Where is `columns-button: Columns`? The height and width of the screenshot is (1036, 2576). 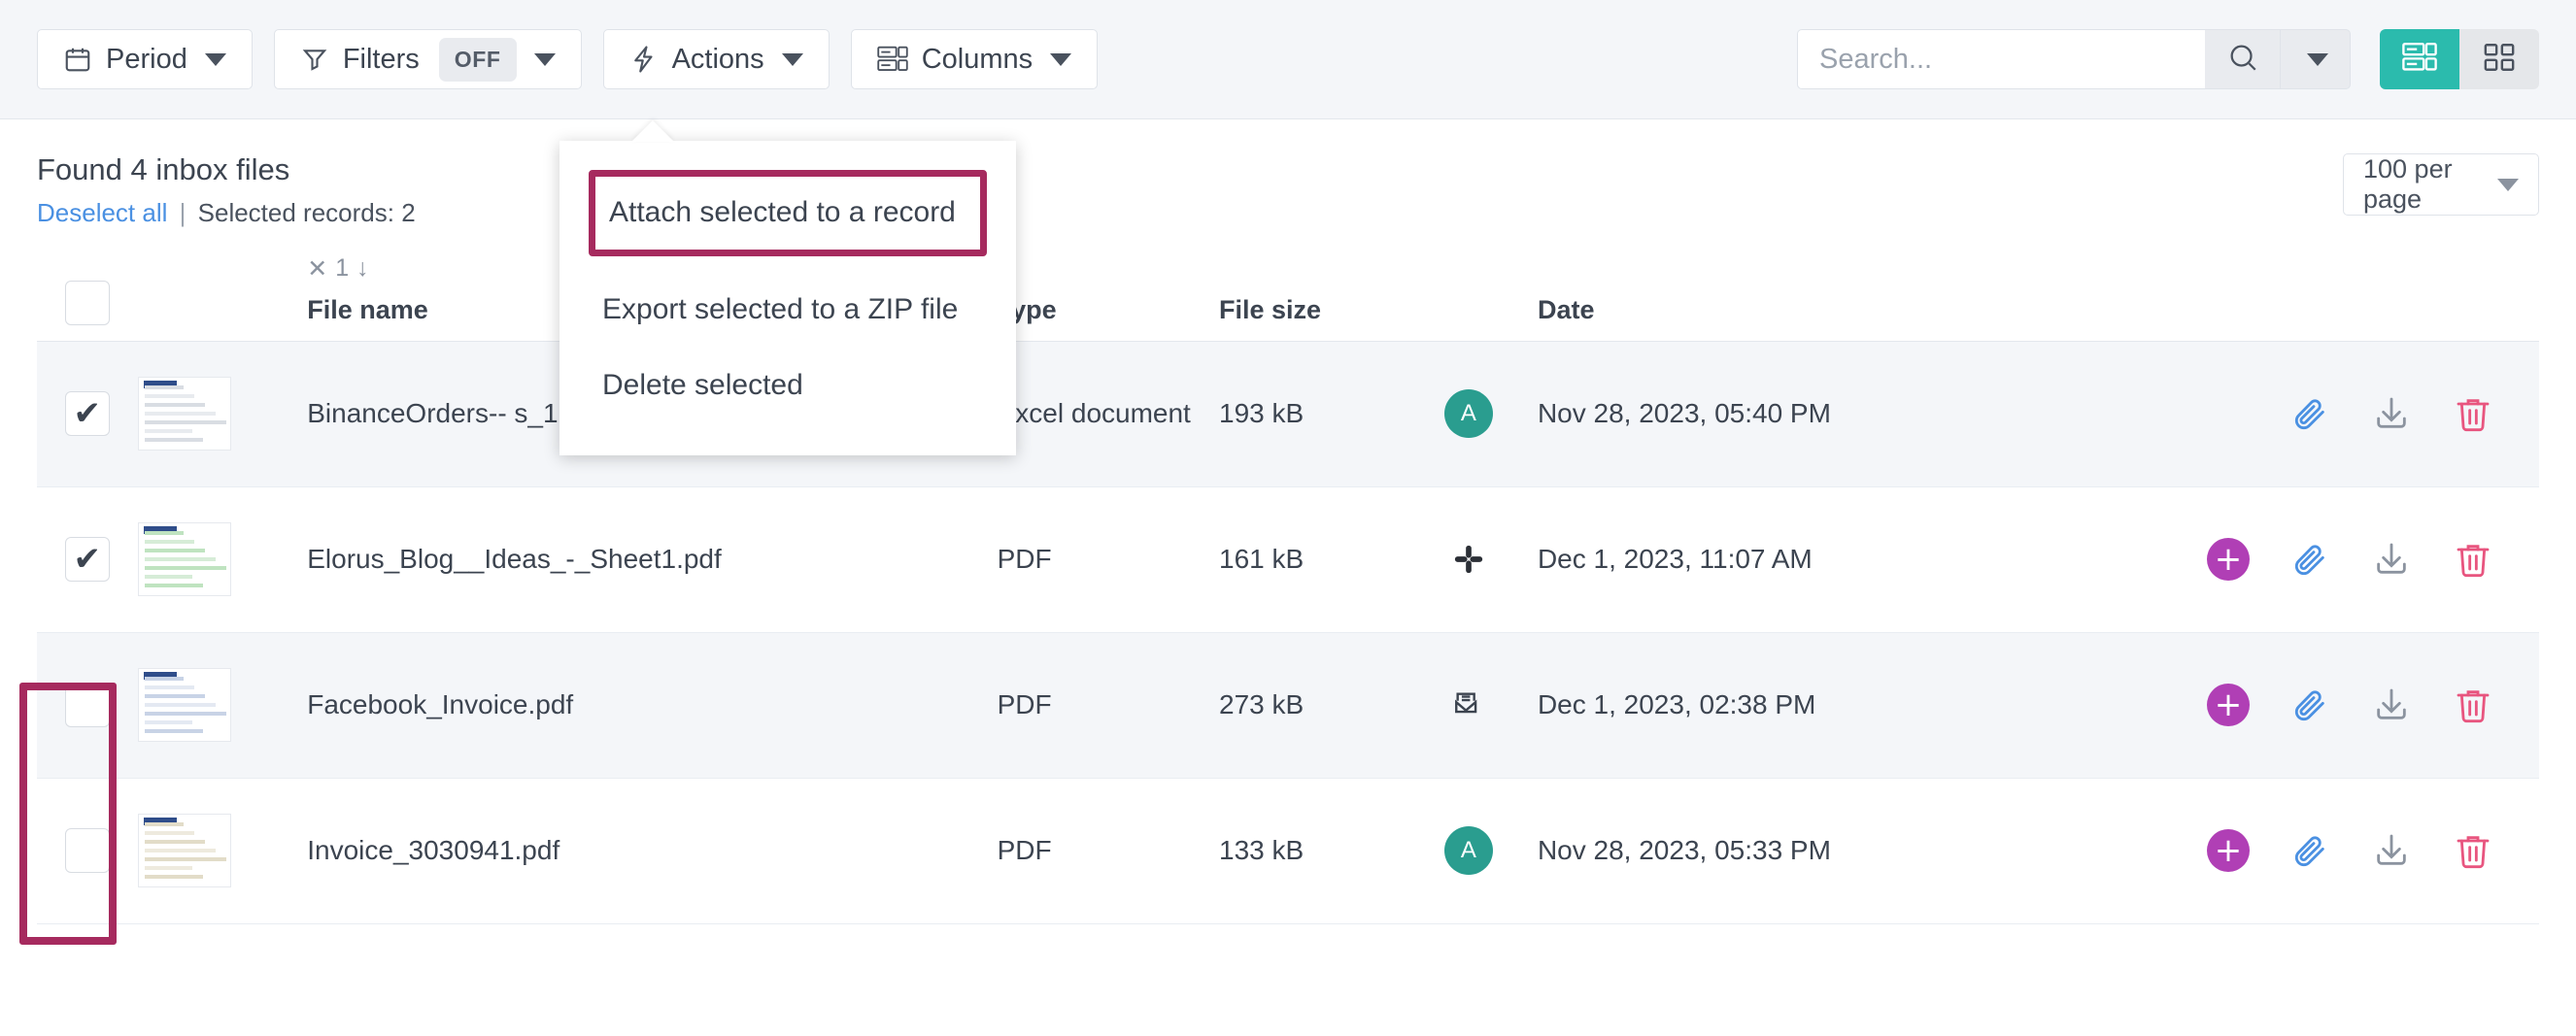
columns-button: Columns is located at coordinates (974, 59).